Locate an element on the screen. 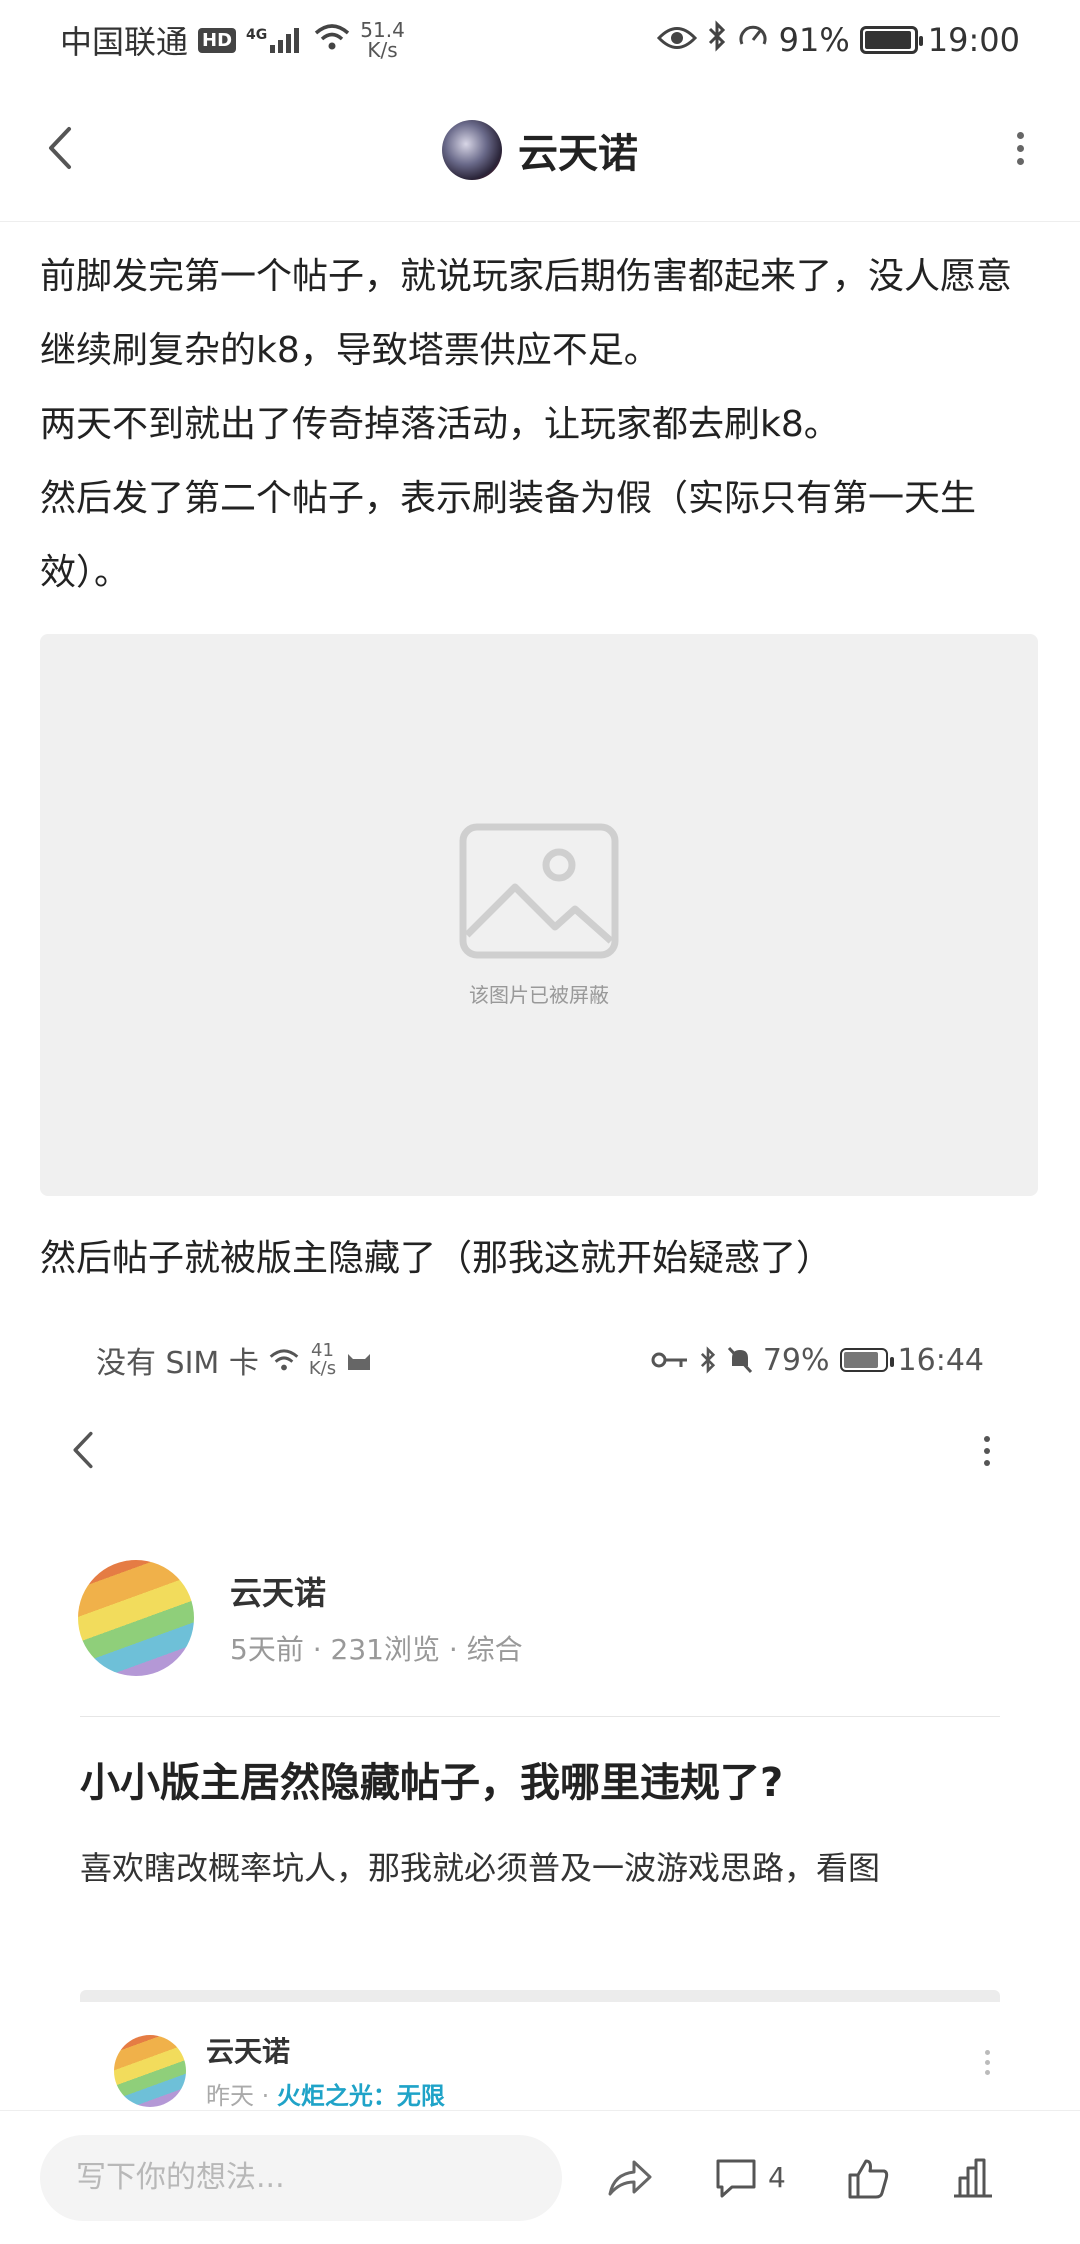 The width and height of the screenshot is (1080, 2244). share-icon is located at coordinates (630, 2177).